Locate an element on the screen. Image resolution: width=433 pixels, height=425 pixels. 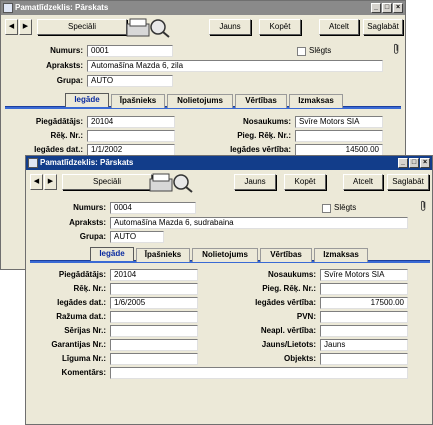
serijas-nr-field is located at coordinates (154, 331).